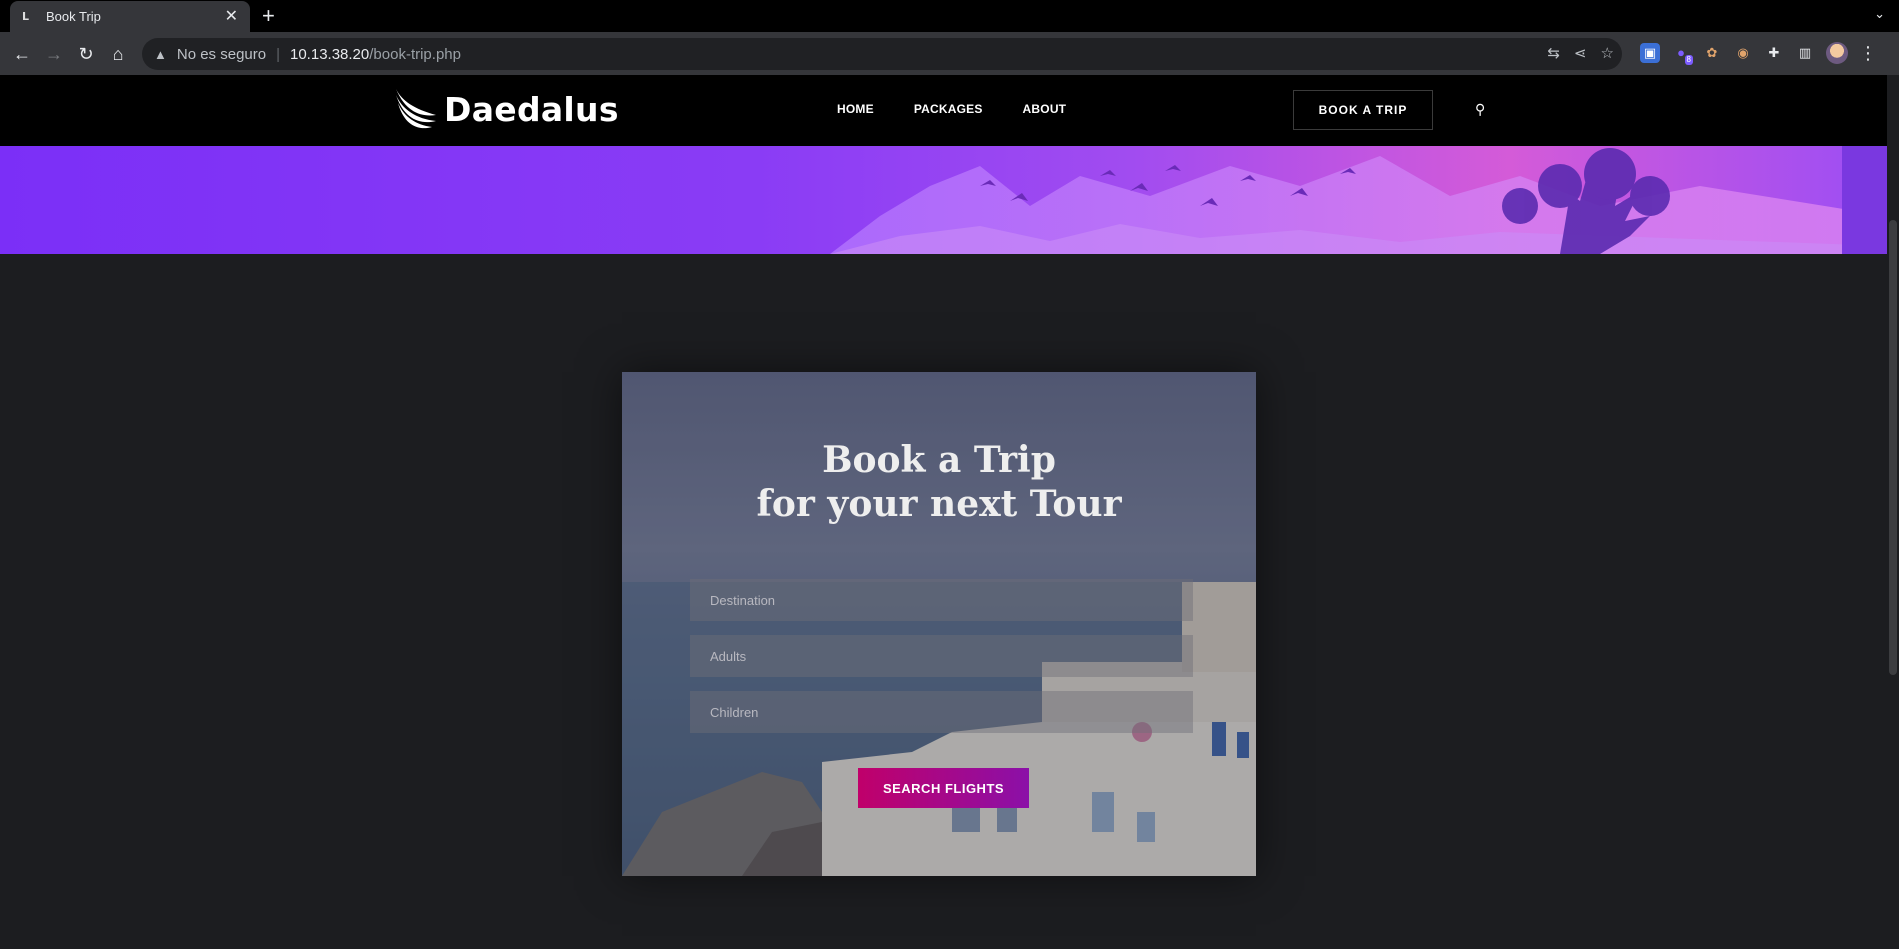  I want to click on side-panel-icon: ▥, so click(1805, 53).